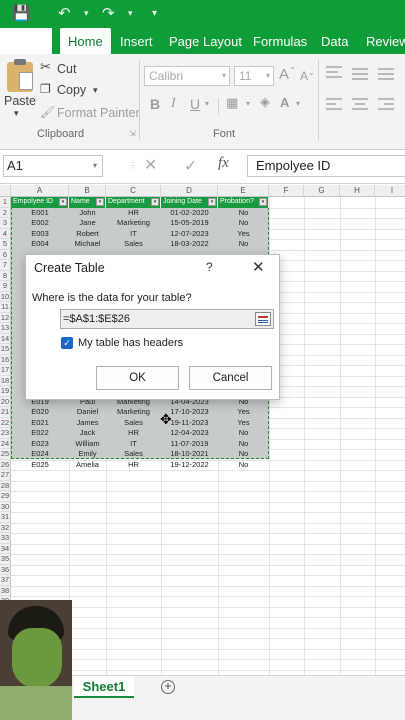 The width and height of the screenshot is (405, 720). Describe the element at coordinates (173, 104) in the screenshot. I see `italic-button: I` at that location.